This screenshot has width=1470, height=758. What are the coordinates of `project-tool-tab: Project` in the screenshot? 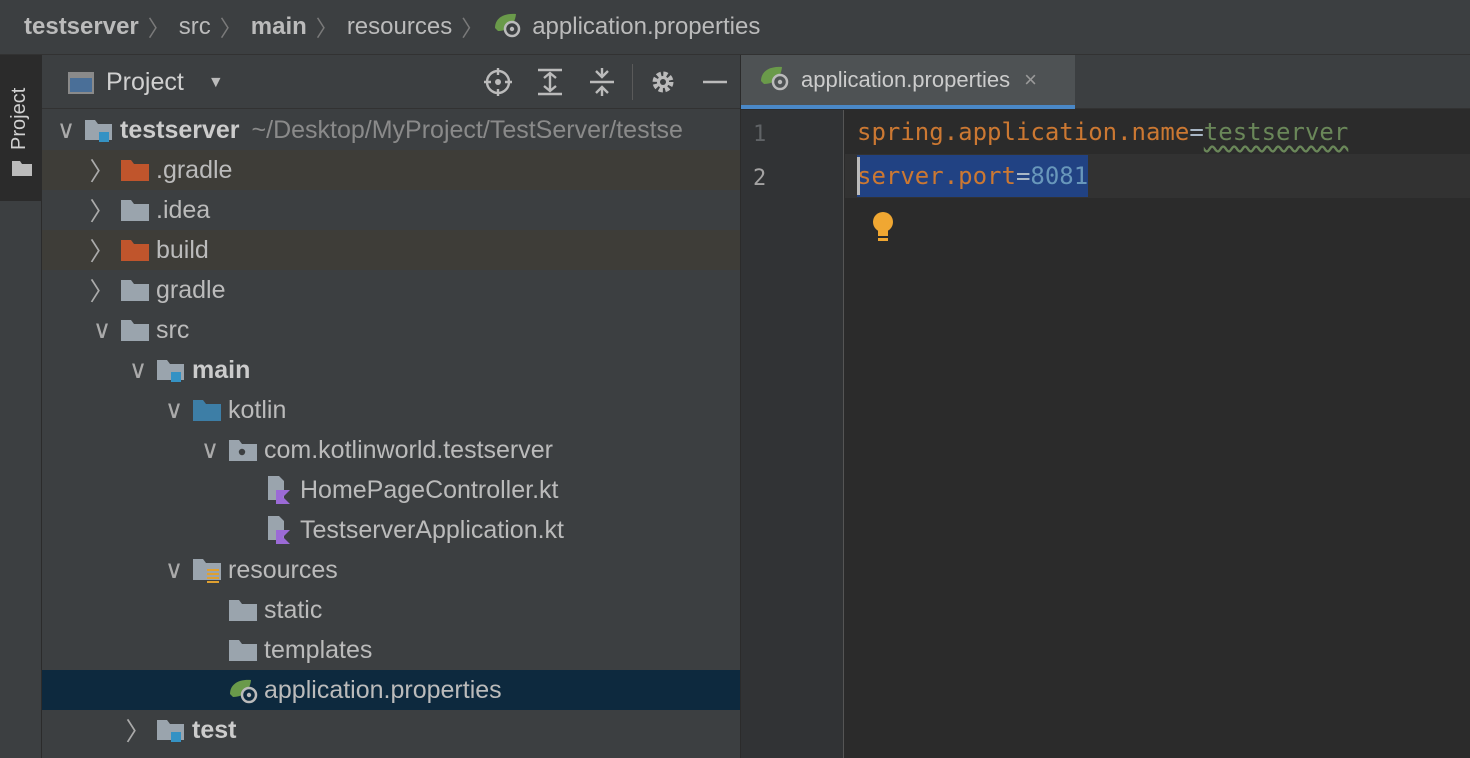 It's located at (21, 128).